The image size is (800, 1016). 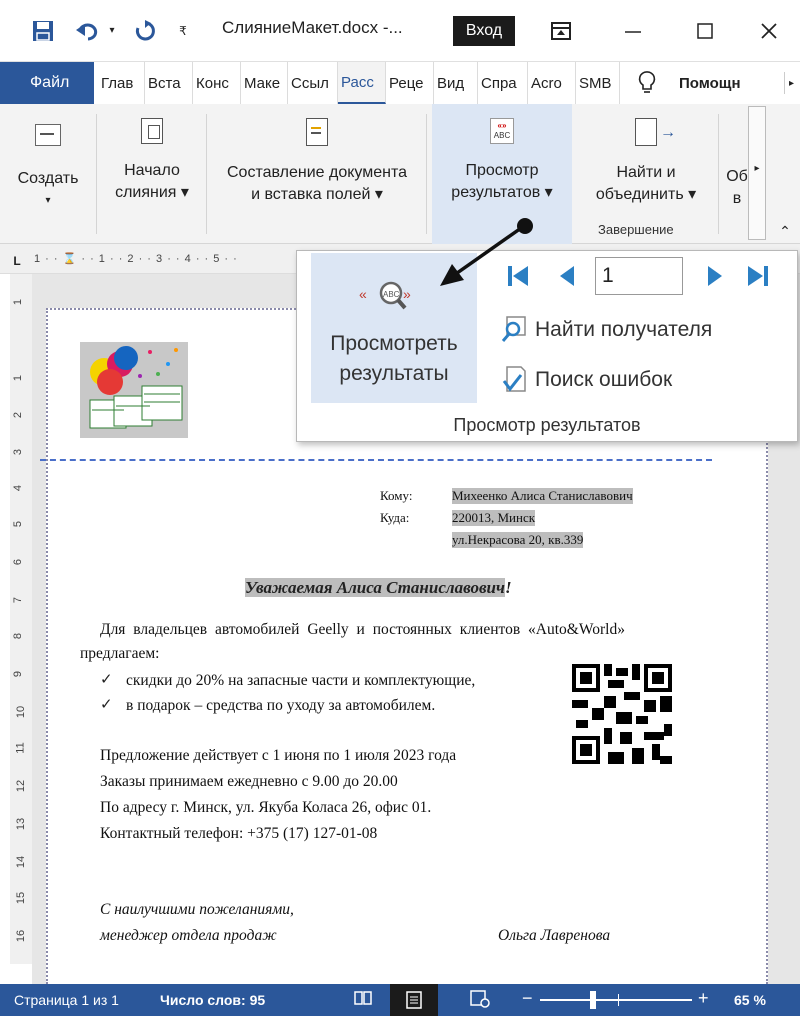 I want to click on vruler-number: 16, so click(x=21, y=936).